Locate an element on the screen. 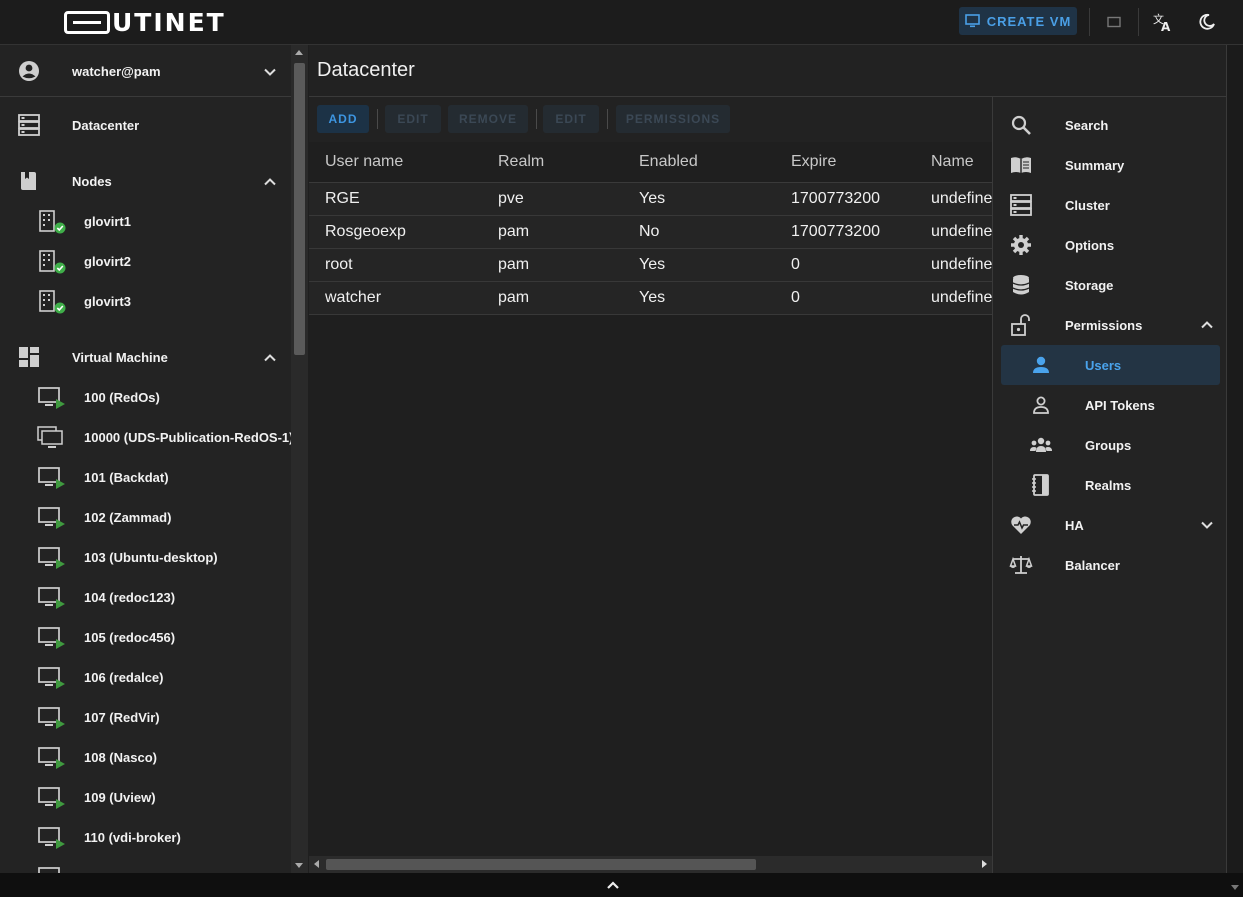 The width and height of the screenshot is (1243, 897). create-vm-label: CREATE VM is located at coordinates (1029, 21).